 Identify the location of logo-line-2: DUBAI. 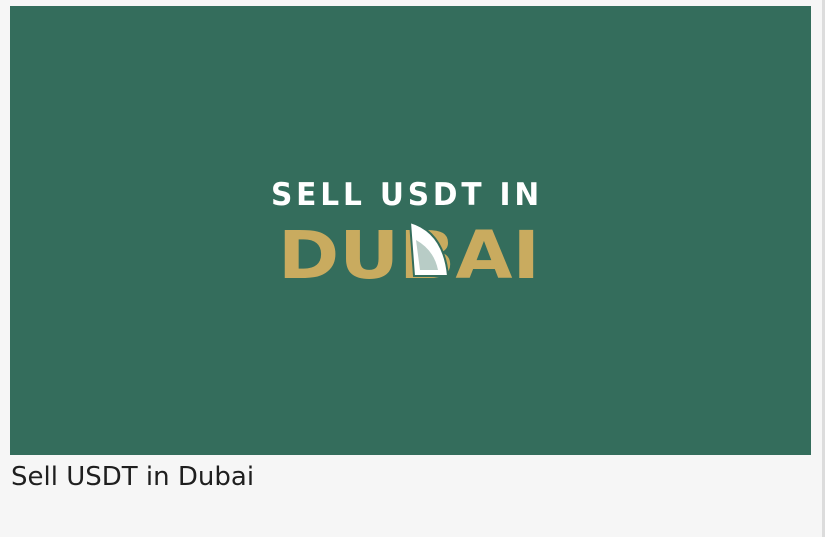
(409, 255).